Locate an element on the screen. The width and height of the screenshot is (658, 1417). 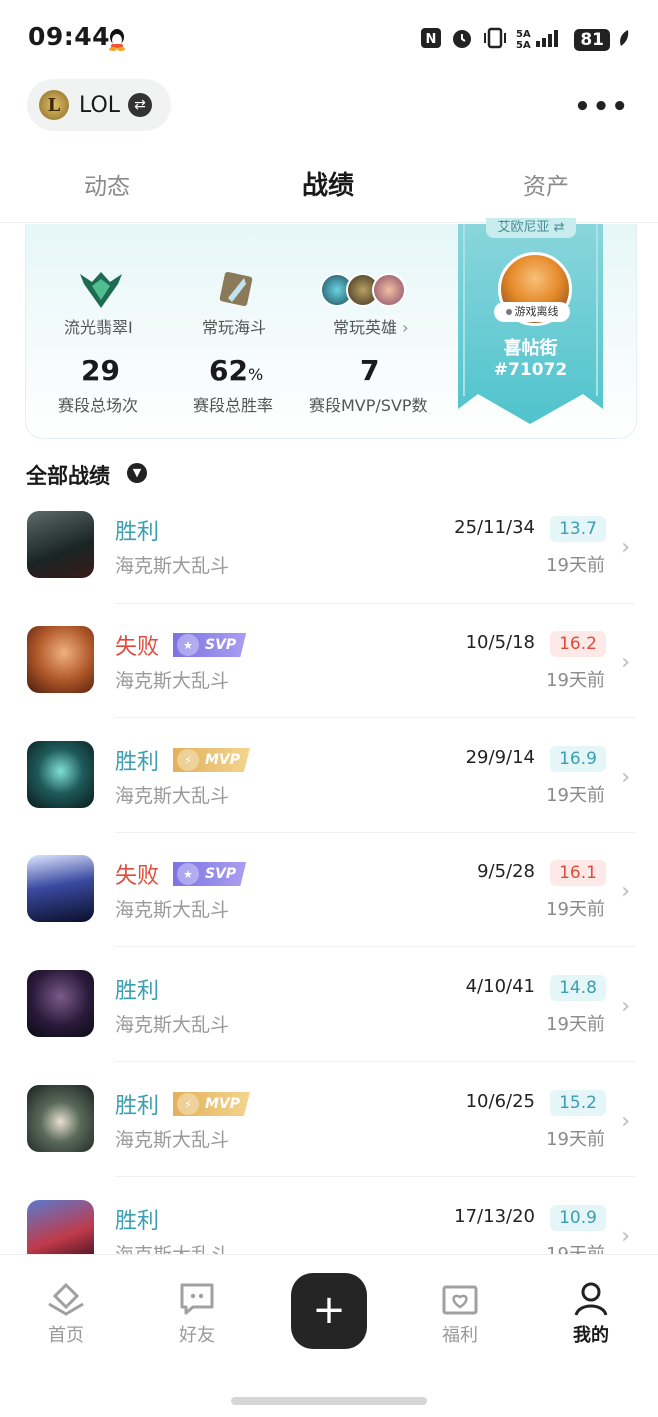
nav-home: 首页 is located at coordinates (66, 1314).